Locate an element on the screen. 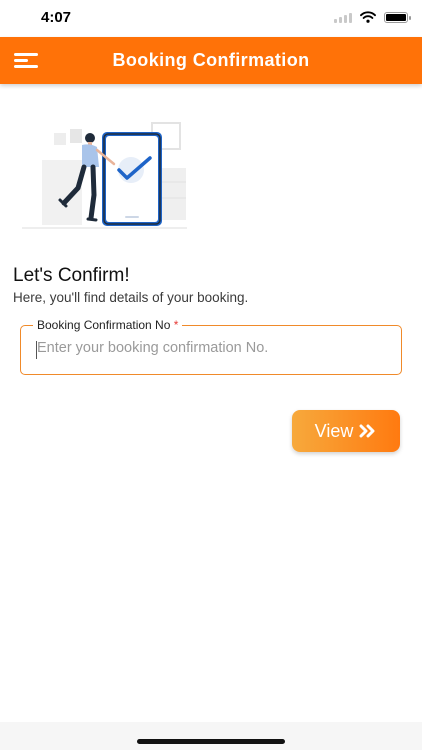 The height and width of the screenshot is (750, 422). booking-confirmation-input is located at coordinates (212, 348).